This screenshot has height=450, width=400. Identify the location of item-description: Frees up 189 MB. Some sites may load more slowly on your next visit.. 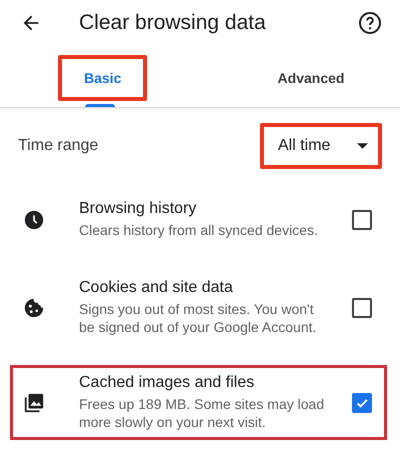
(202, 413).